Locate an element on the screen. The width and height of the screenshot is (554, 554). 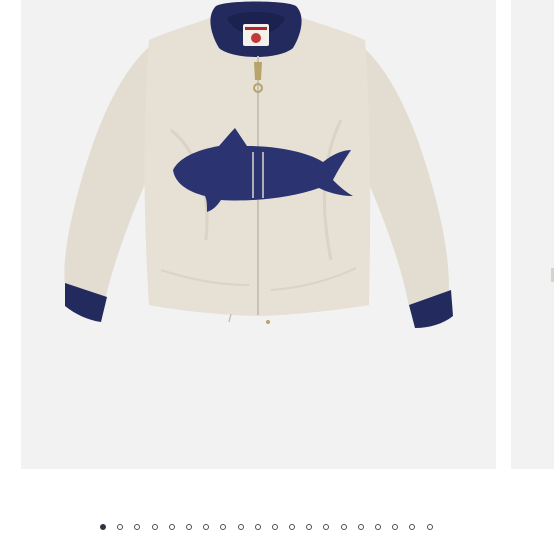
next-photo-partial is located at coordinates (552, 275).